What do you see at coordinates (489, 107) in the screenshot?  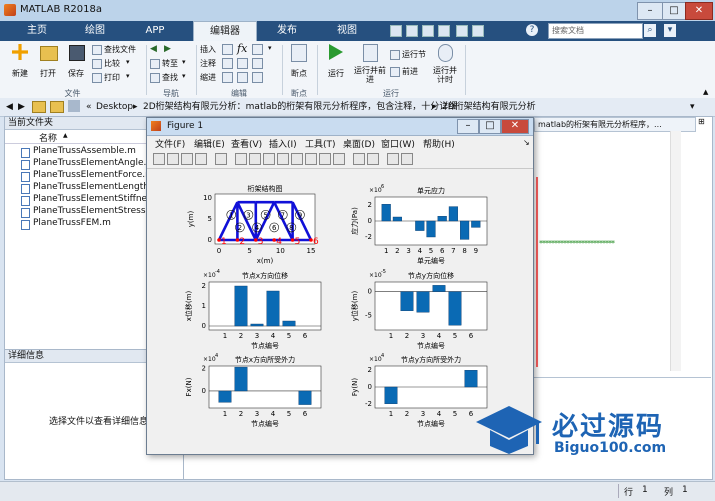 I see `path-segment: 2D桁架结构有限元分析` at bounding box center [489, 107].